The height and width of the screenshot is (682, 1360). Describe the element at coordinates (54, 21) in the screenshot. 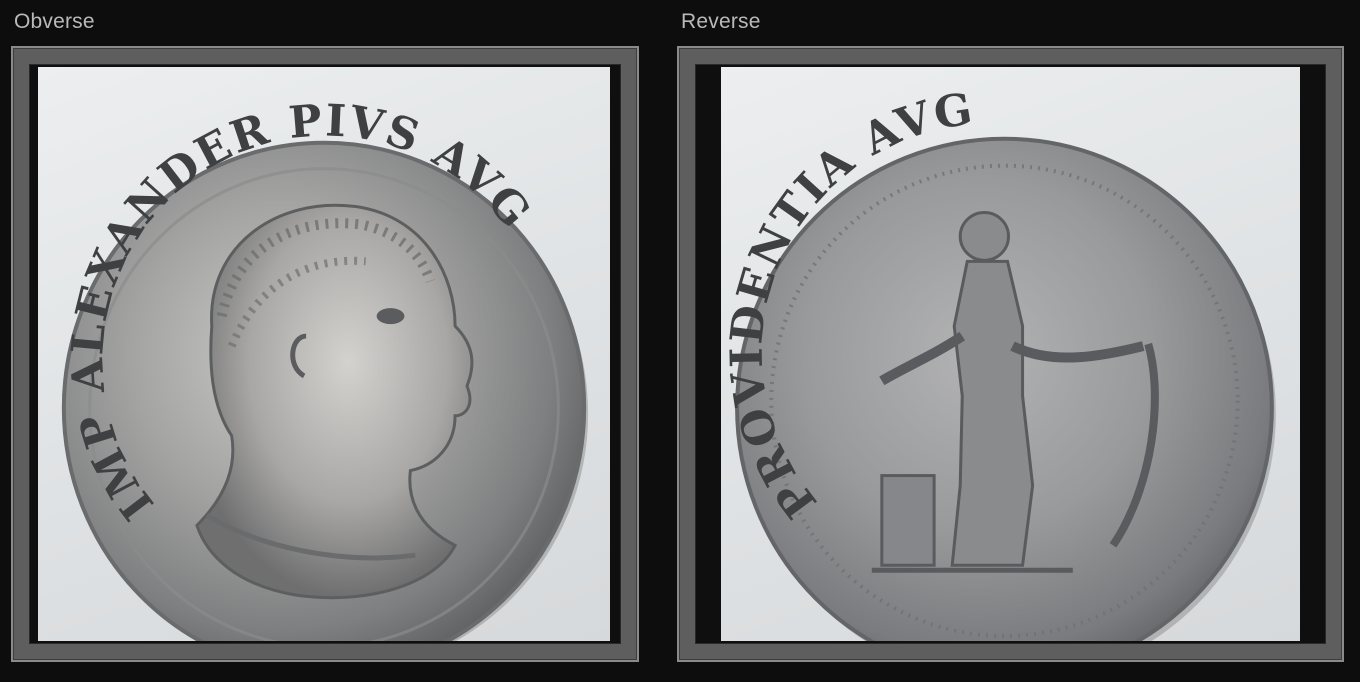

I see `obverse-label: Obverse` at that location.